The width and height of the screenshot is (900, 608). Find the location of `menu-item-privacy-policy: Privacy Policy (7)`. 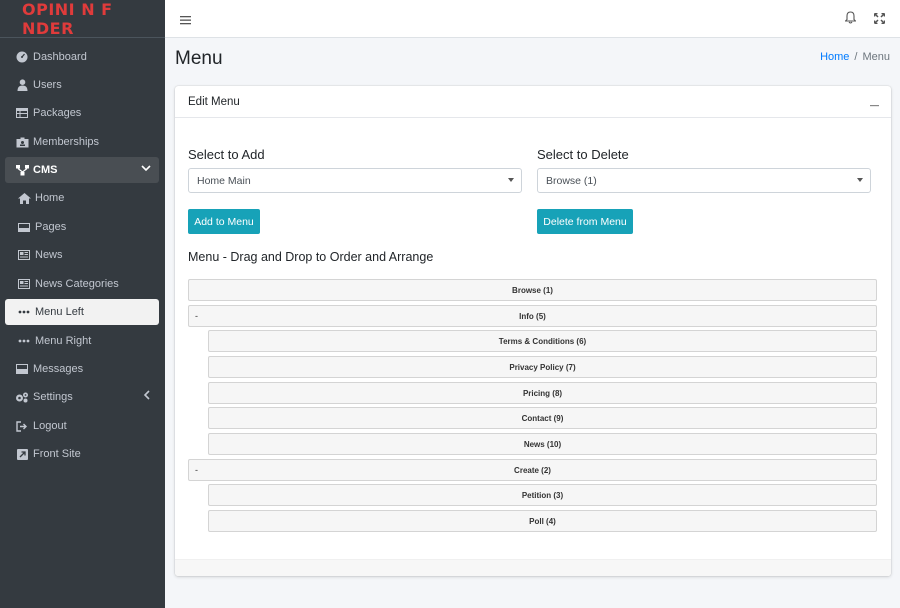

menu-item-privacy-policy: Privacy Policy (7) is located at coordinates (542, 367).